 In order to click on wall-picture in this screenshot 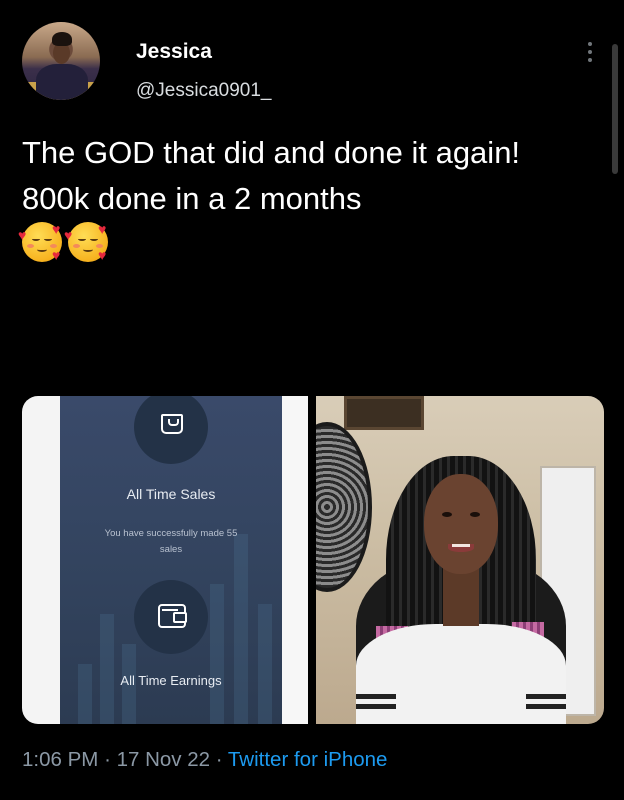, I will do `click(384, 413)`.